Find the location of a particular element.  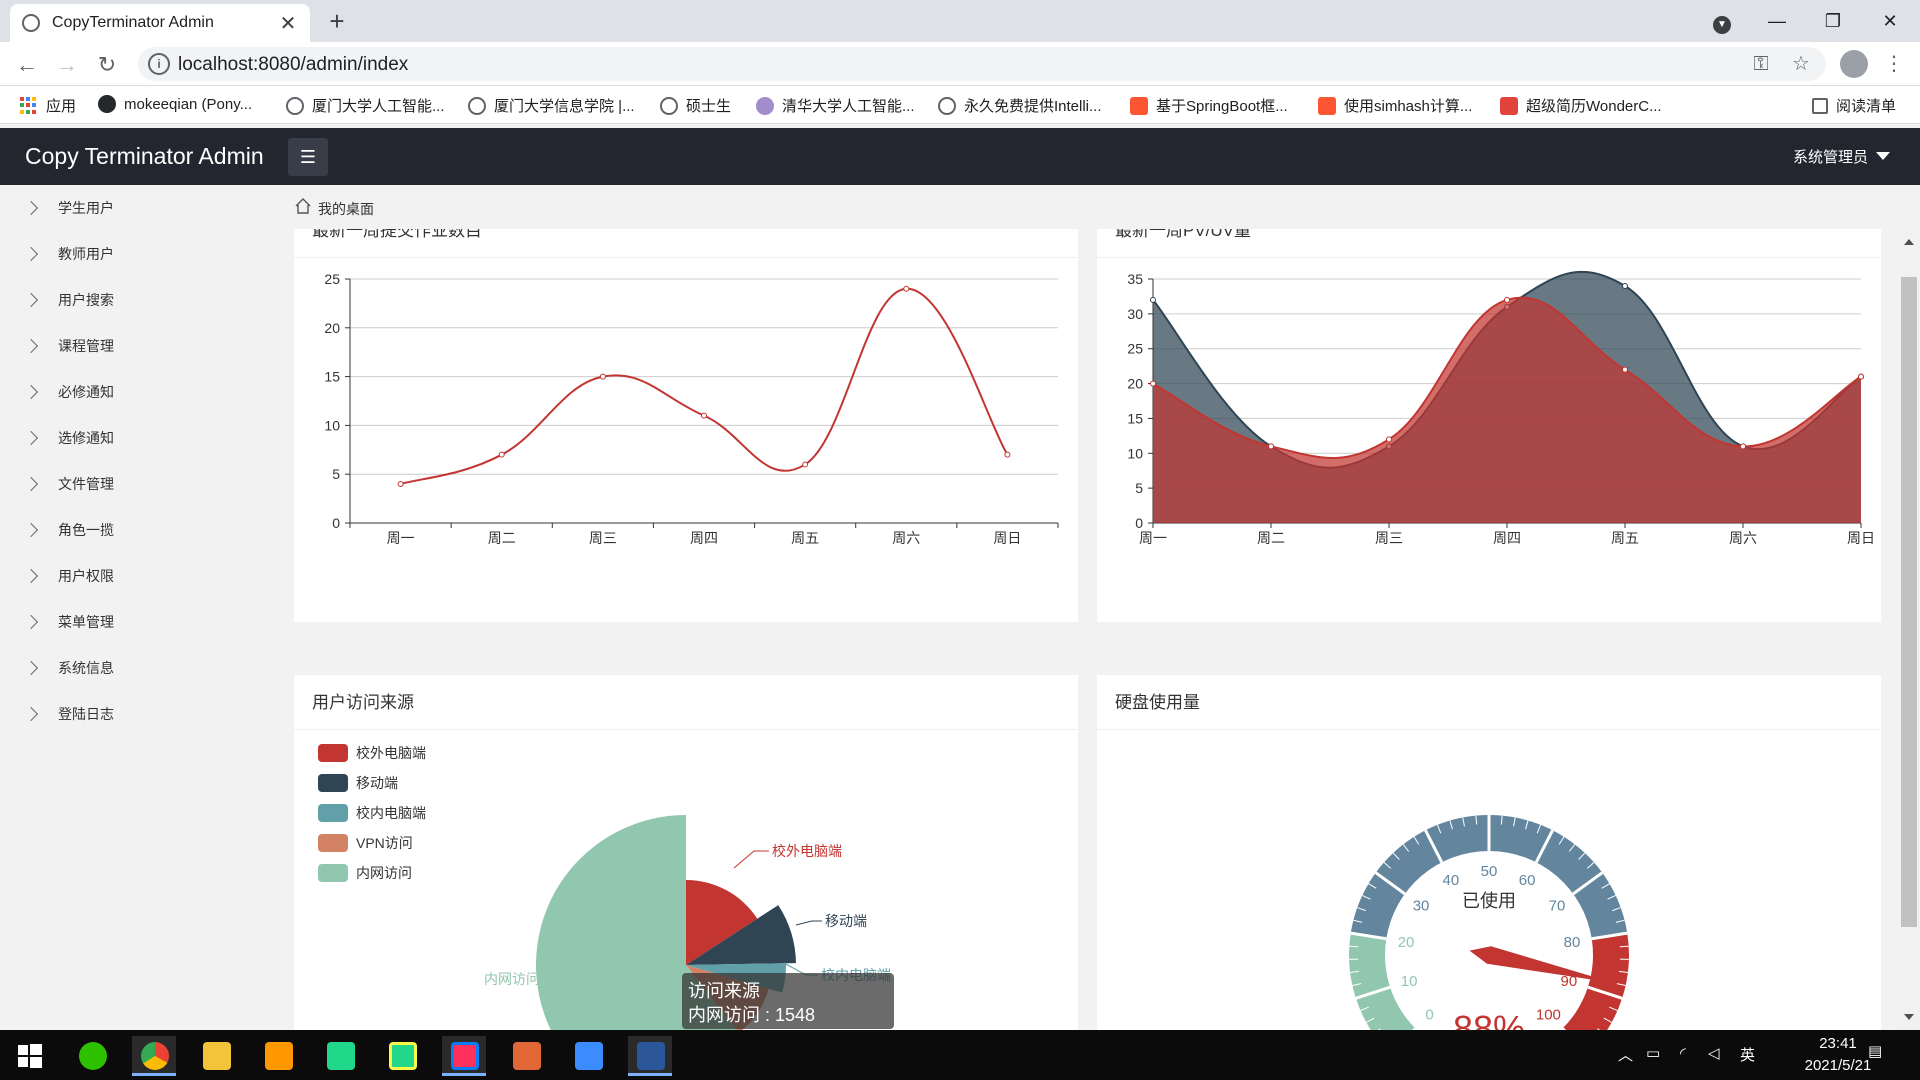

disk-usage-gauge: 0102030405060708090100已使用88% is located at coordinates (1489, 882).